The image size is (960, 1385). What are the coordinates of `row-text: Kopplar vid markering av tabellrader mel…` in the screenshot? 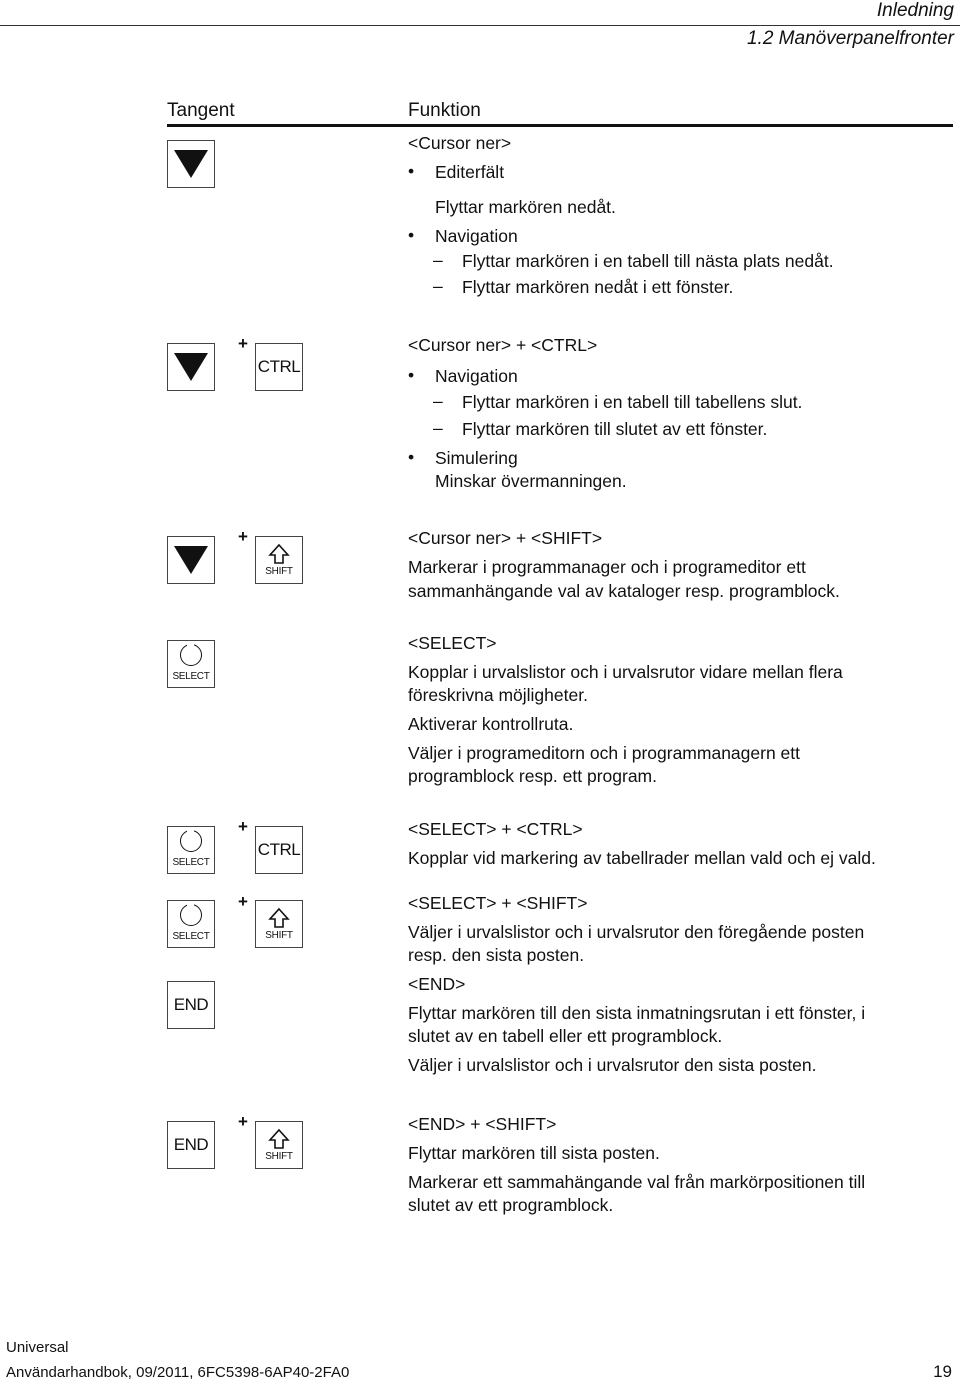 It's located at (642, 858).